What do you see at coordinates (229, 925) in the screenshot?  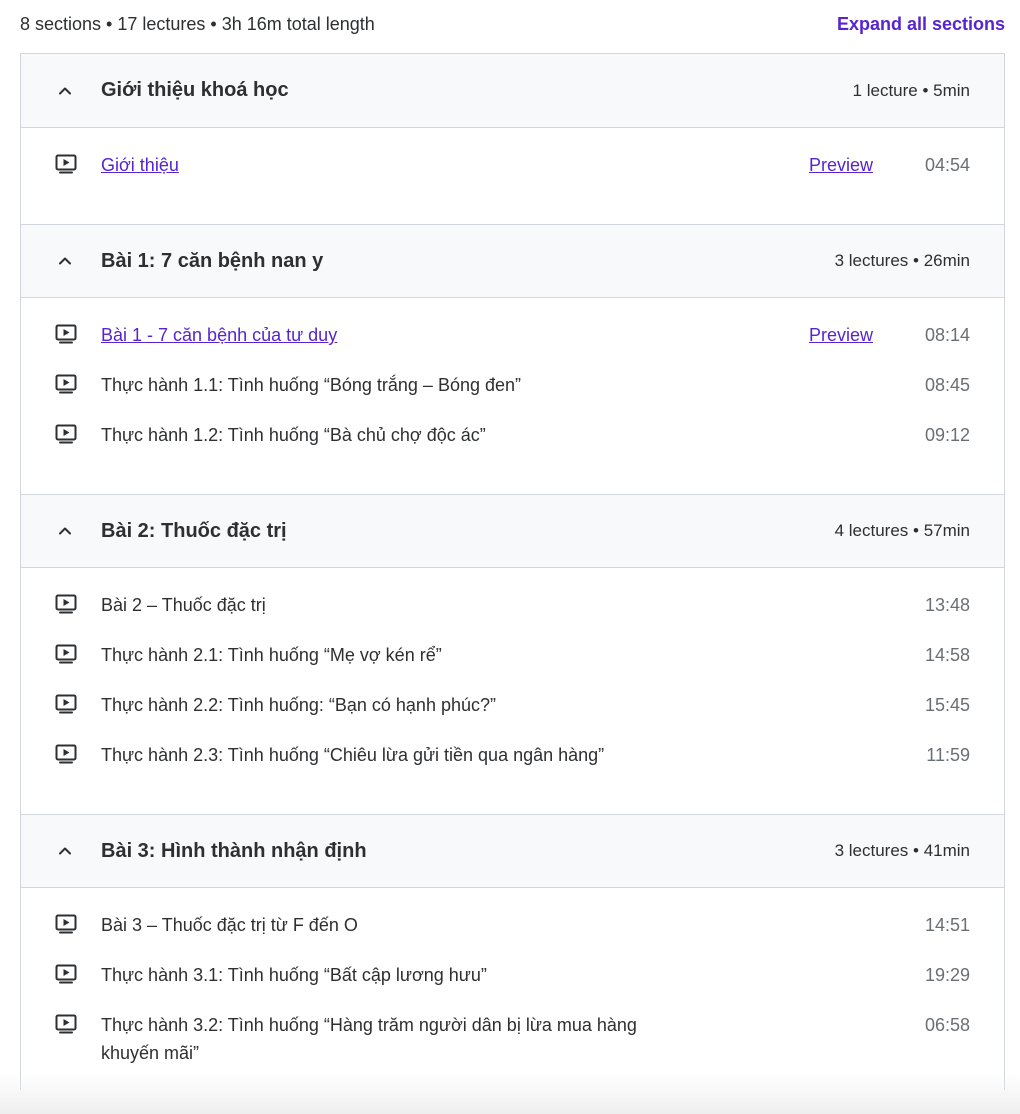 I see `lecture-title: Bài 3 – Thuốc đặc trị từ F đến O` at bounding box center [229, 925].